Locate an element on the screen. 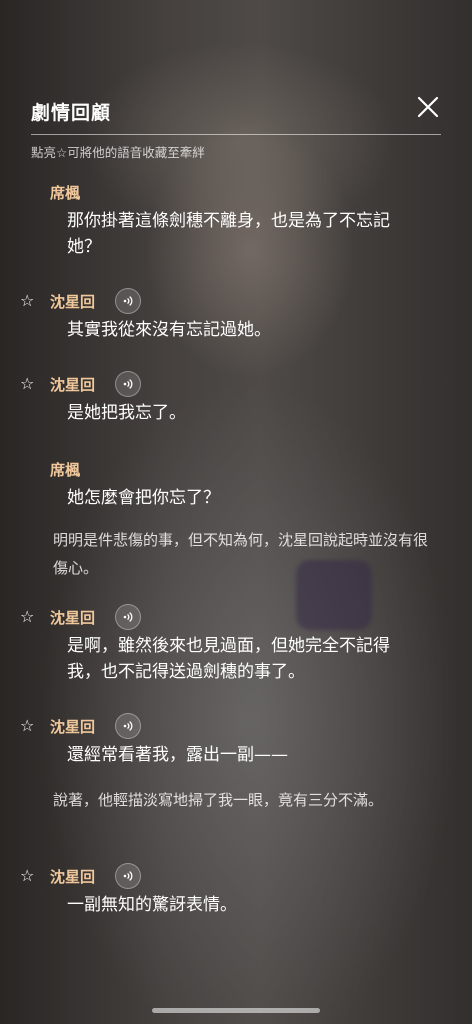 The image size is (472, 1024). dialogue-text: 還經常看著我，露出一副—— is located at coordinates (177, 755).